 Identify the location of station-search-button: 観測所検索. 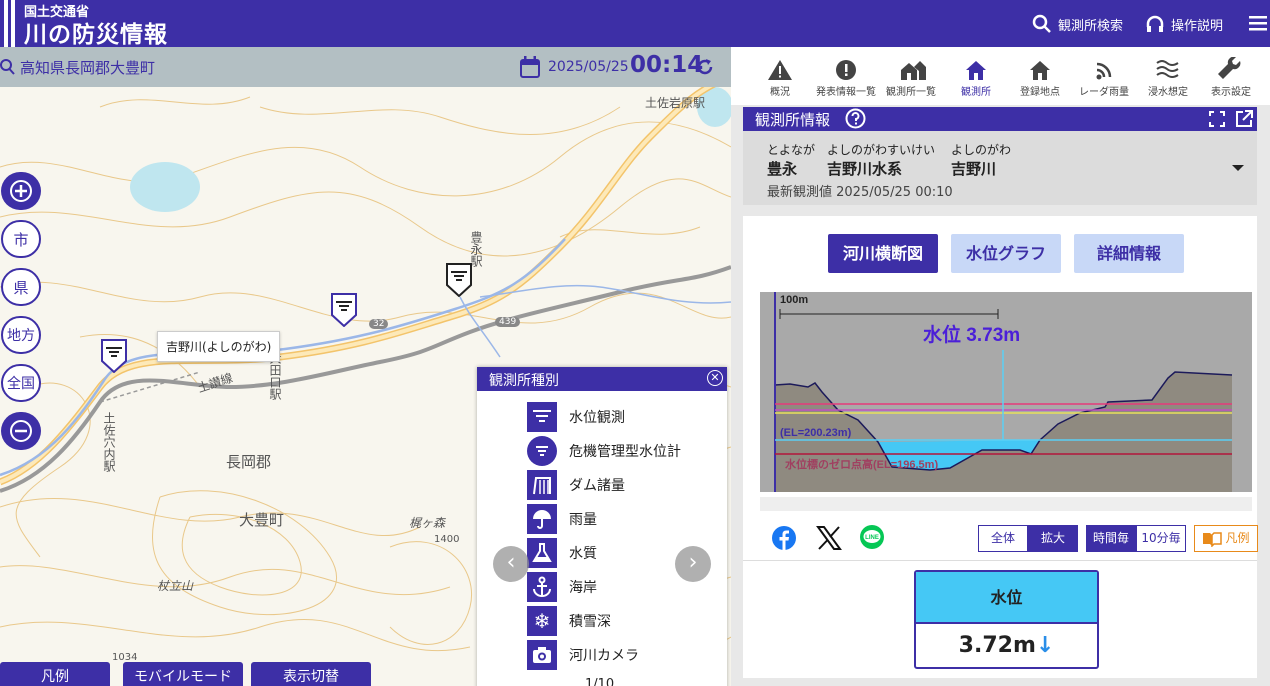
(1077, 24).